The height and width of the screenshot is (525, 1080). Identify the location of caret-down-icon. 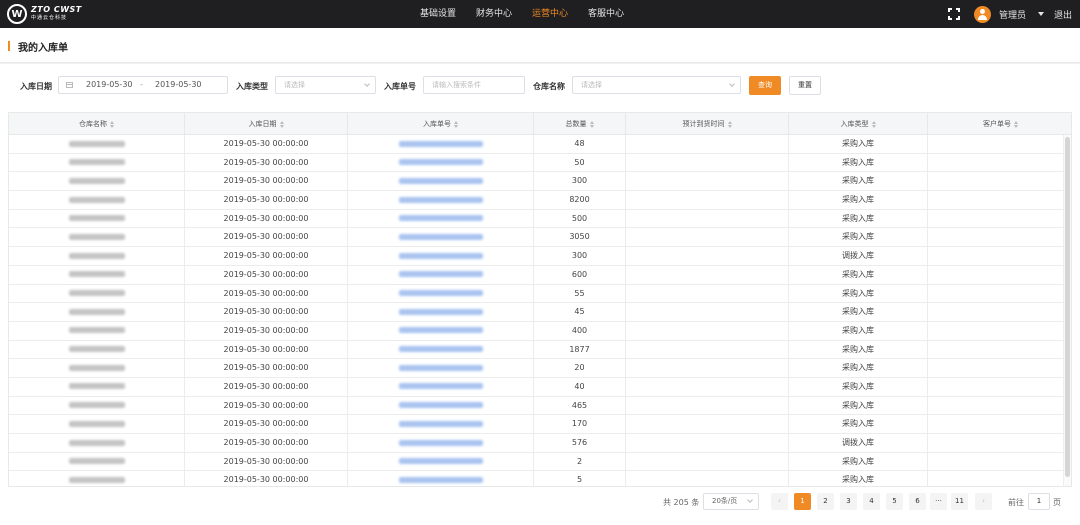
(1040, 14).